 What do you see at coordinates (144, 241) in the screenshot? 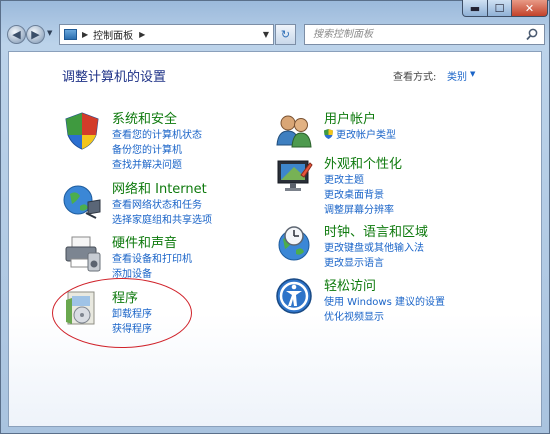
I see `category-title-hardware-sound: 硬件和声音` at bounding box center [144, 241].